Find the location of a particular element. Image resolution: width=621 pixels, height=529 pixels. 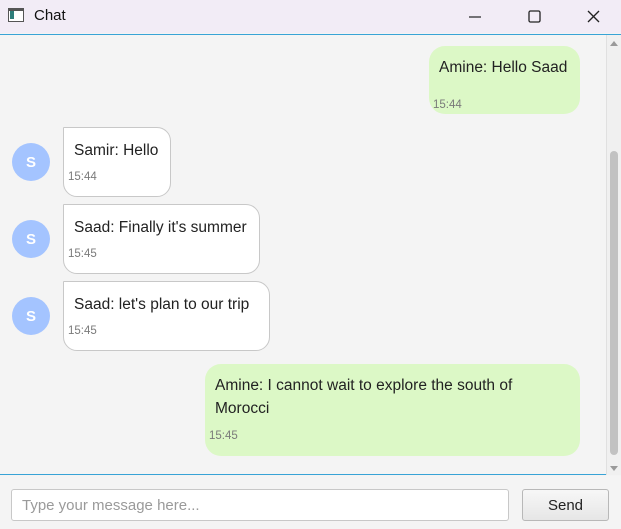

minimize-button is located at coordinates (475, 16).